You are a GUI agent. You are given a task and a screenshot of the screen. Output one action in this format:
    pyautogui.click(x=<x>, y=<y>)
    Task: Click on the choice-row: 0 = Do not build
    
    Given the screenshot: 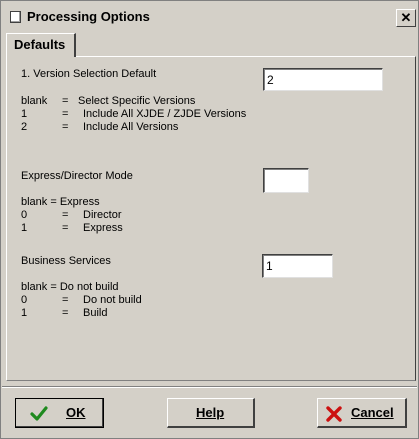 What is the action you would take?
    pyautogui.click(x=81, y=300)
    